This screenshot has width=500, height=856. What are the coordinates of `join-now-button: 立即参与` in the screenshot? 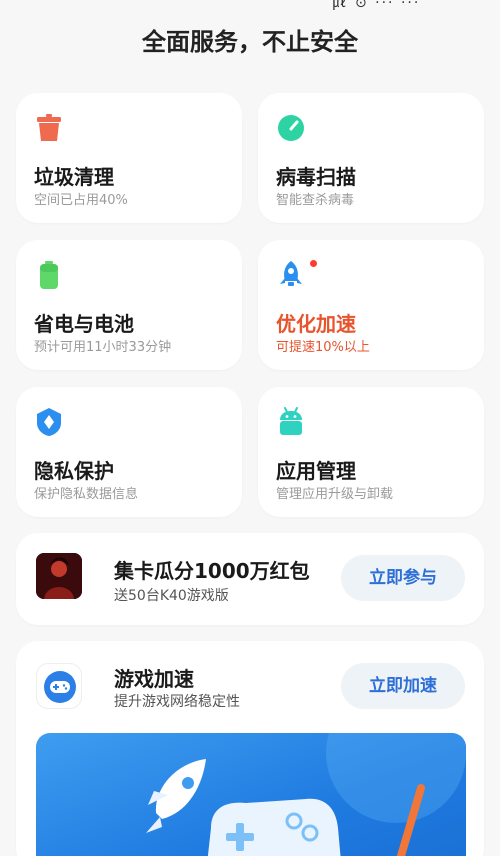 It's located at (403, 578).